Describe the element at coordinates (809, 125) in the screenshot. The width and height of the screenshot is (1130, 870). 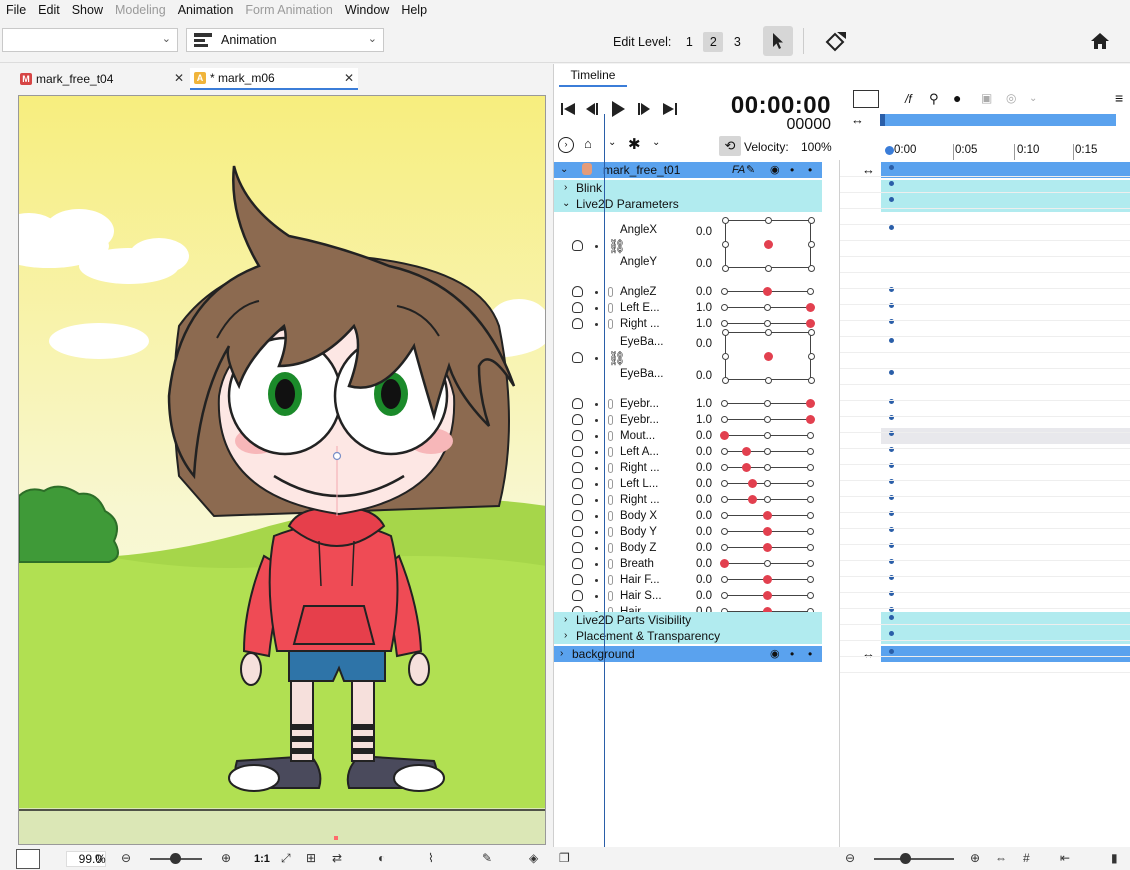
I see `current-frame: 00000` at that location.